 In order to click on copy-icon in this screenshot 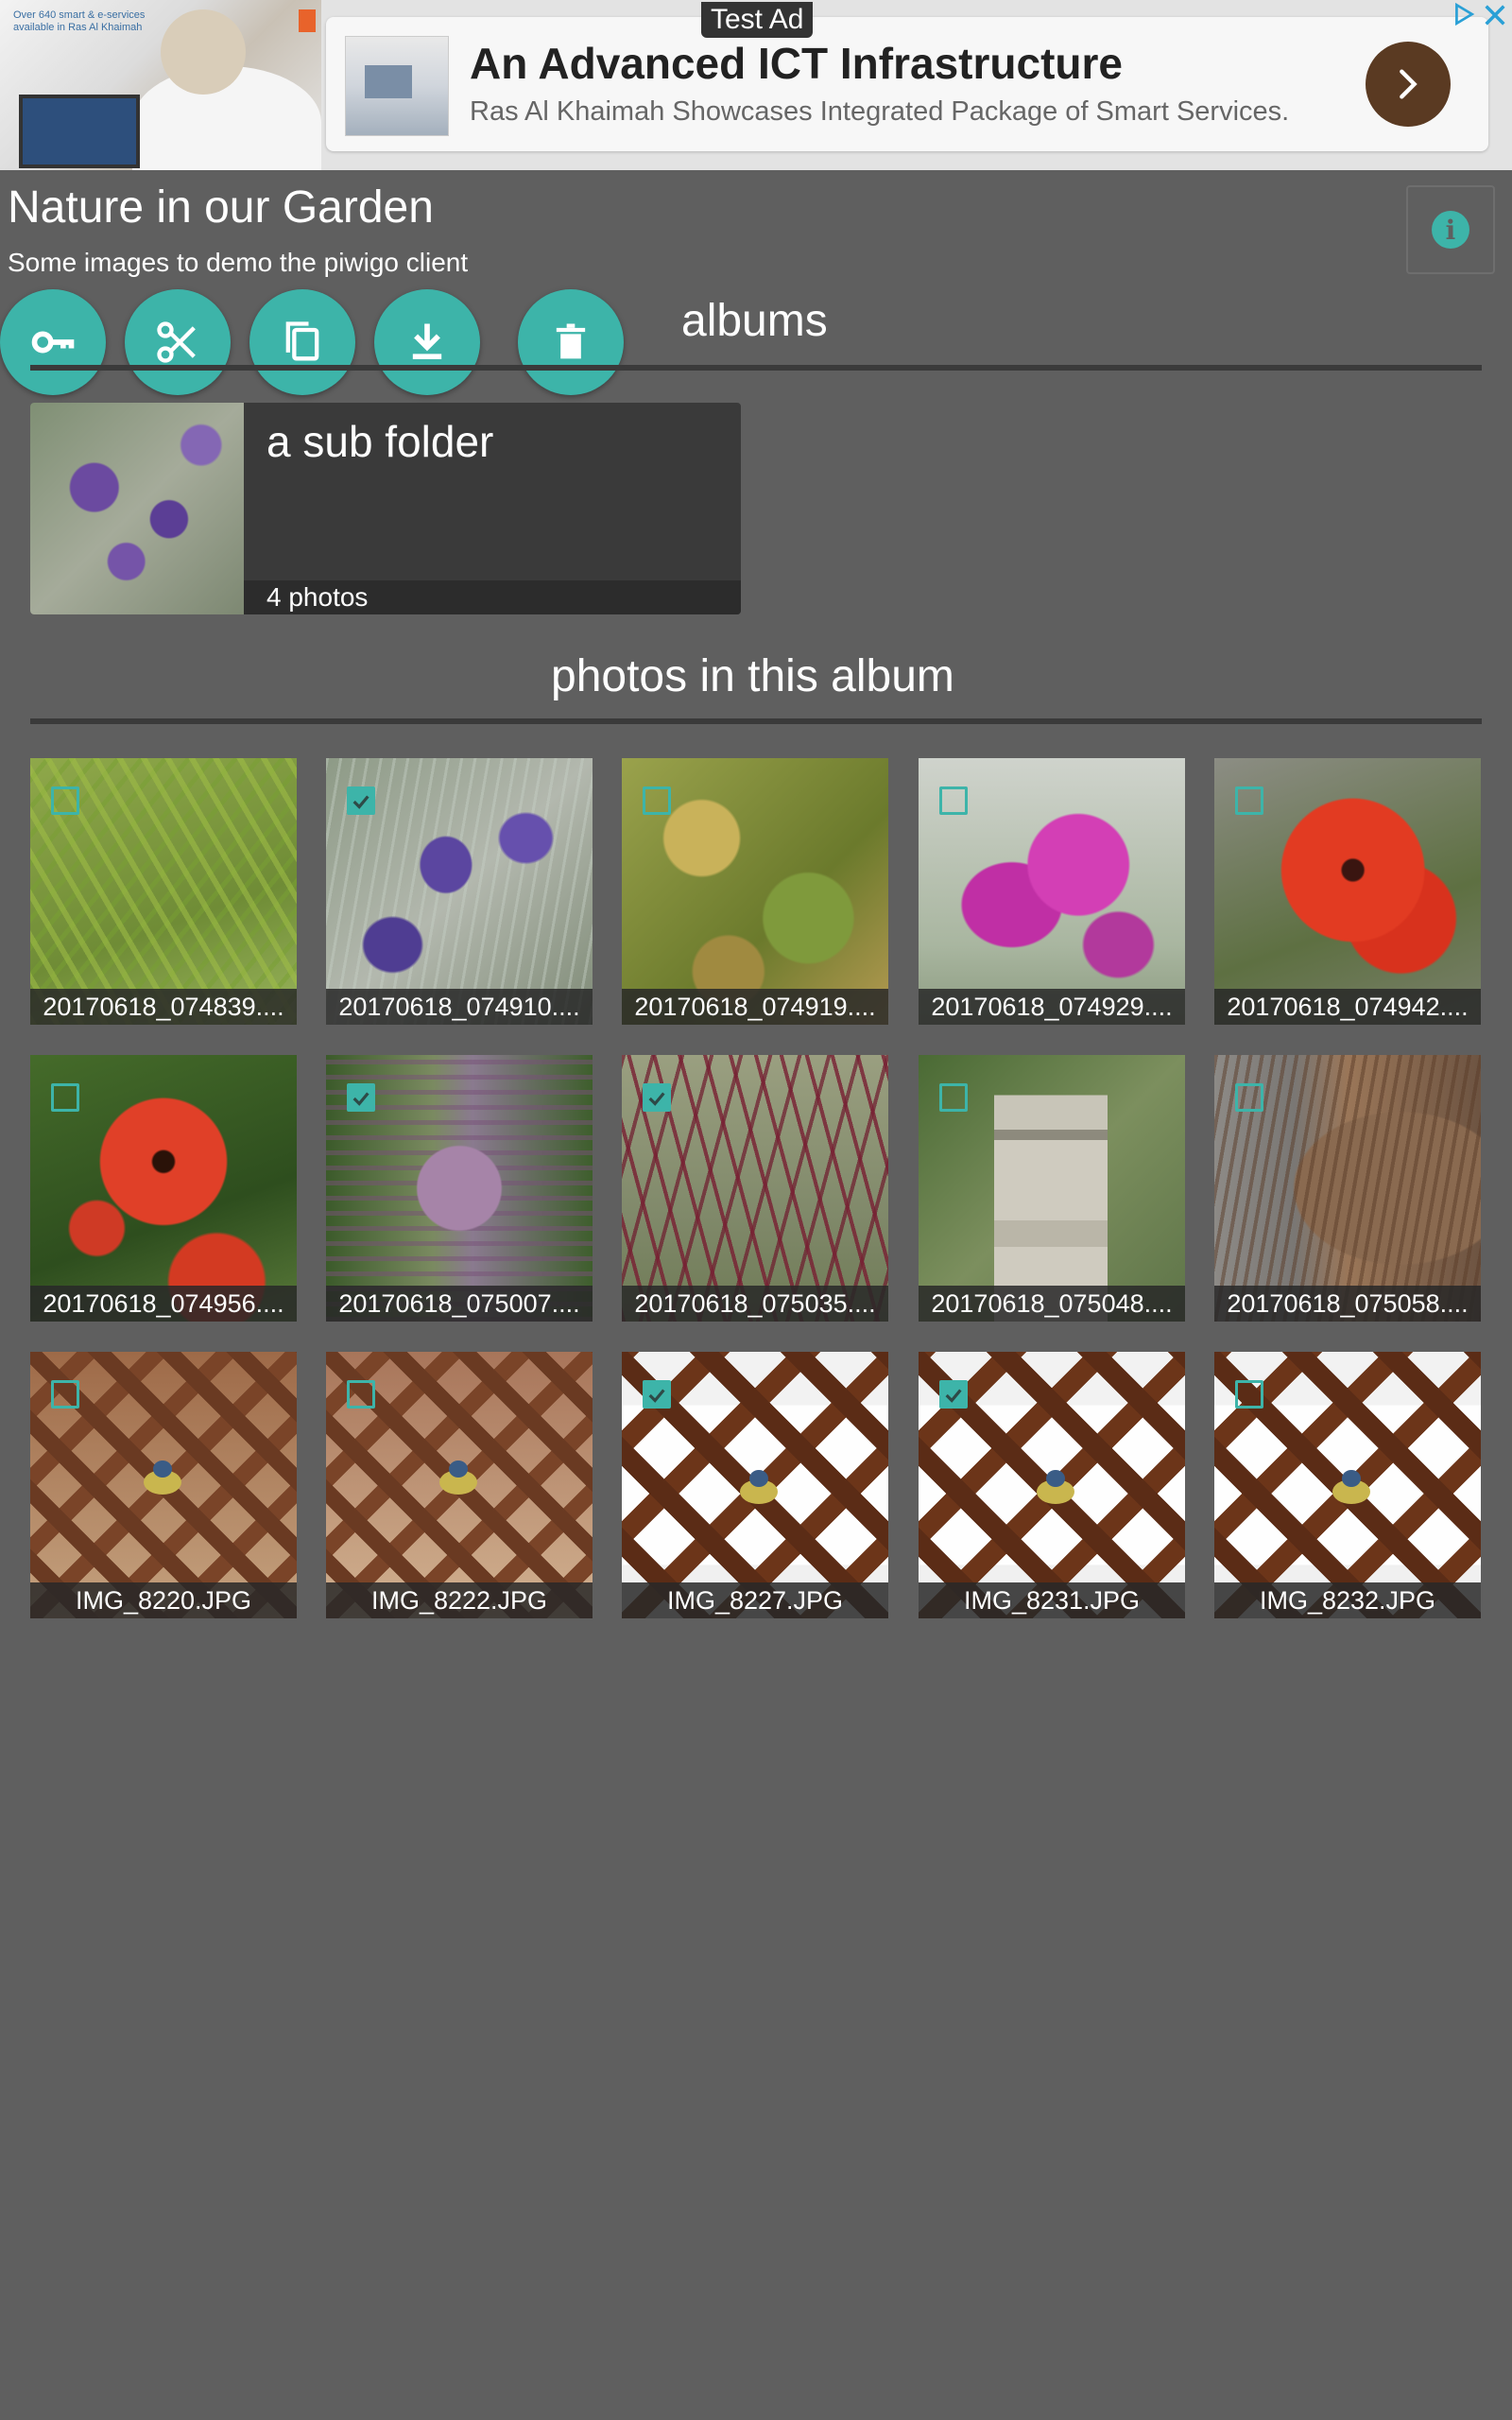, I will do `click(302, 341)`.